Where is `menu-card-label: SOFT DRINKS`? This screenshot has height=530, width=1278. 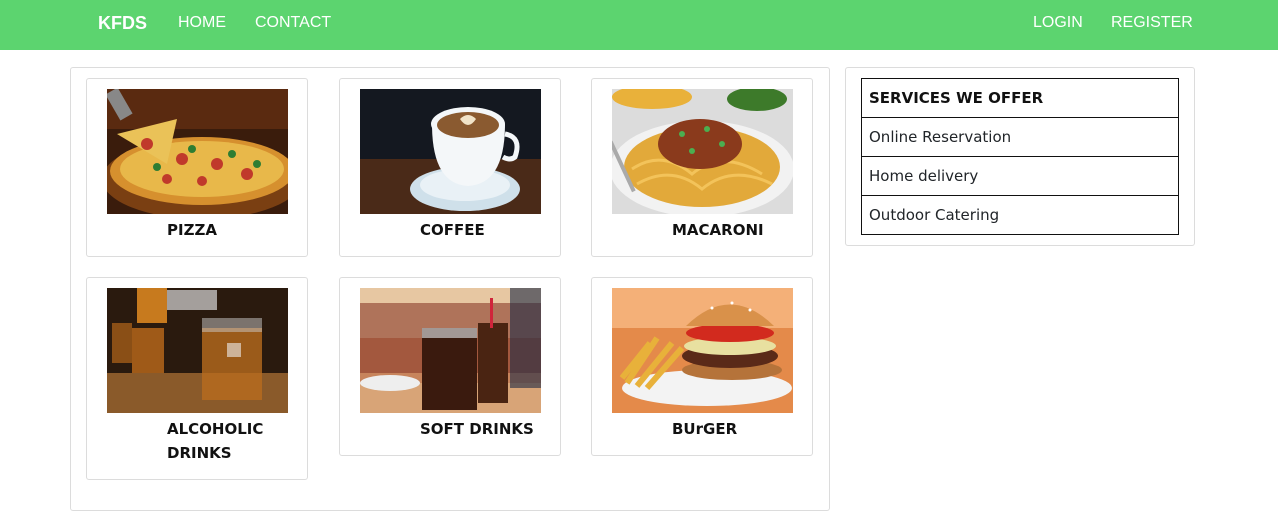 menu-card-label: SOFT DRINKS is located at coordinates (477, 429).